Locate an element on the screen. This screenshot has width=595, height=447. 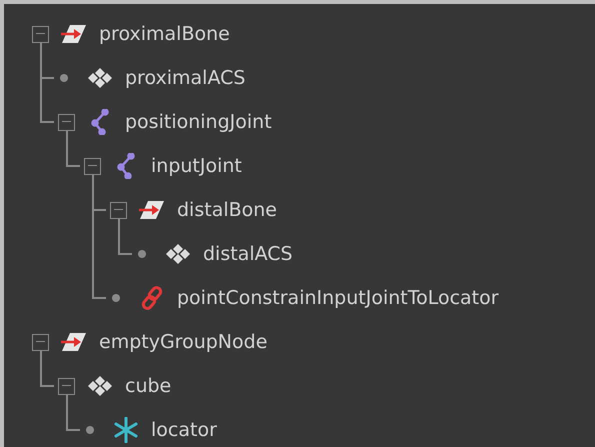
chain-link-icon is located at coordinates (152, 298).